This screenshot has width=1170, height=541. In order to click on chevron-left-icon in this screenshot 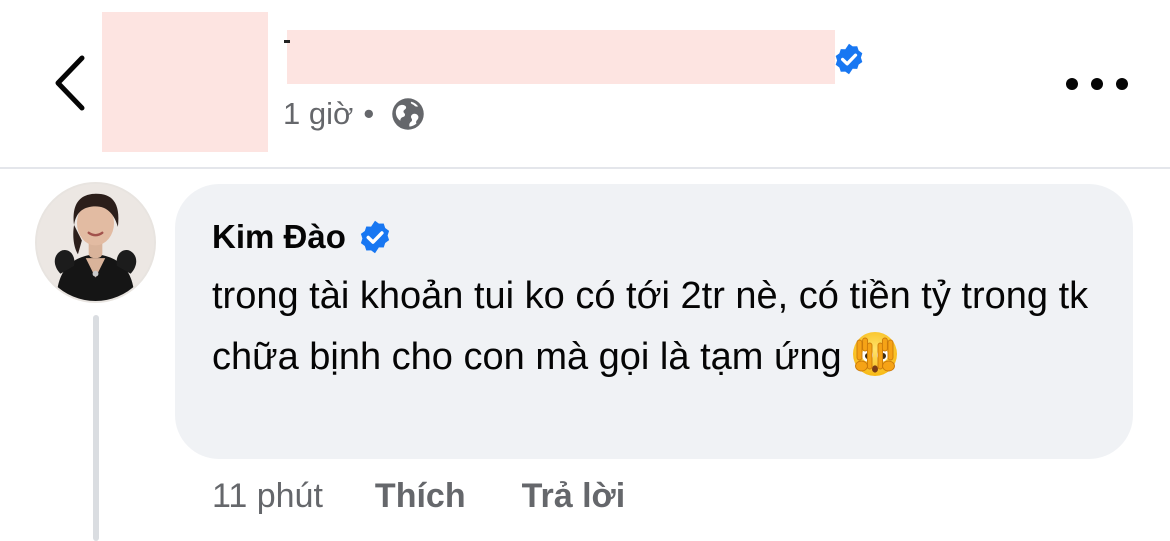, I will do `click(70, 83)`.